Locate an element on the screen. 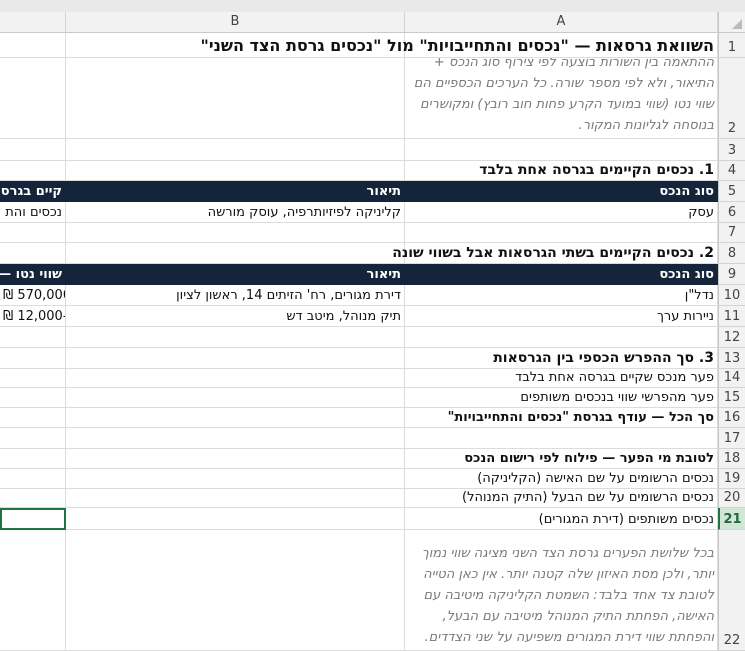 The image size is (745, 651). cell-b21 is located at coordinates (235, 519).